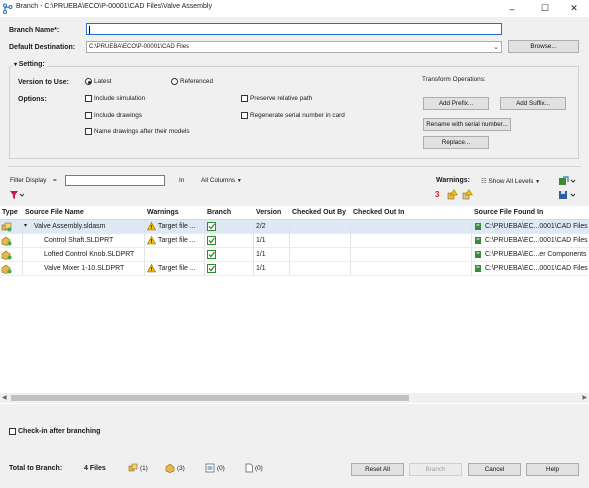  Describe the element at coordinates (88, 131) in the screenshot. I see `name-drawings-checkbox` at that location.